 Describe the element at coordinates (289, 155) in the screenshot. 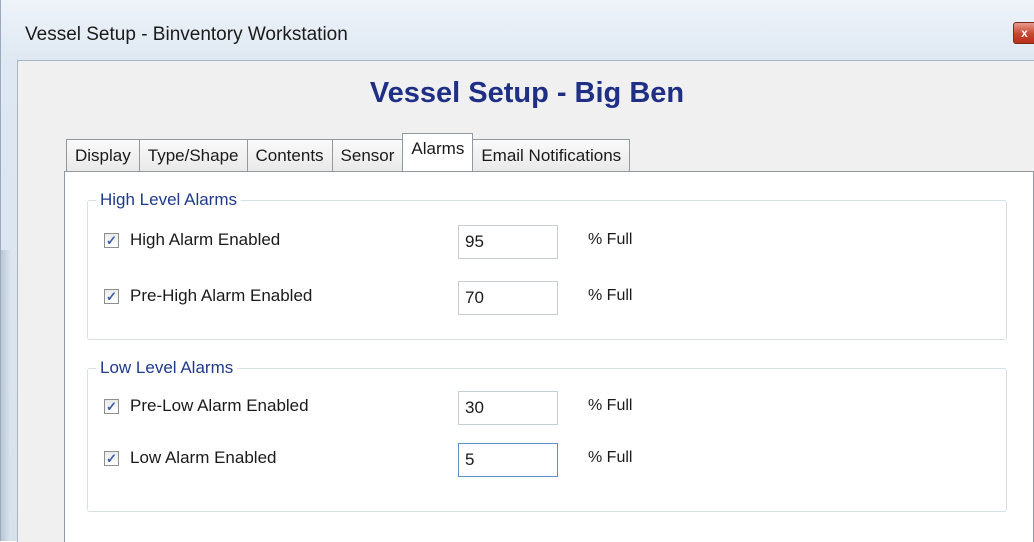

I see `tab-contents: Contents` at that location.